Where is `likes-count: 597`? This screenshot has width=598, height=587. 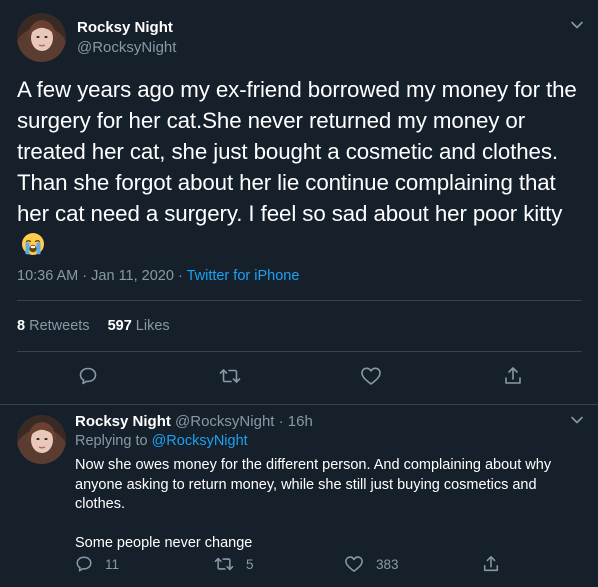 likes-count: 597 is located at coordinates (119, 326).